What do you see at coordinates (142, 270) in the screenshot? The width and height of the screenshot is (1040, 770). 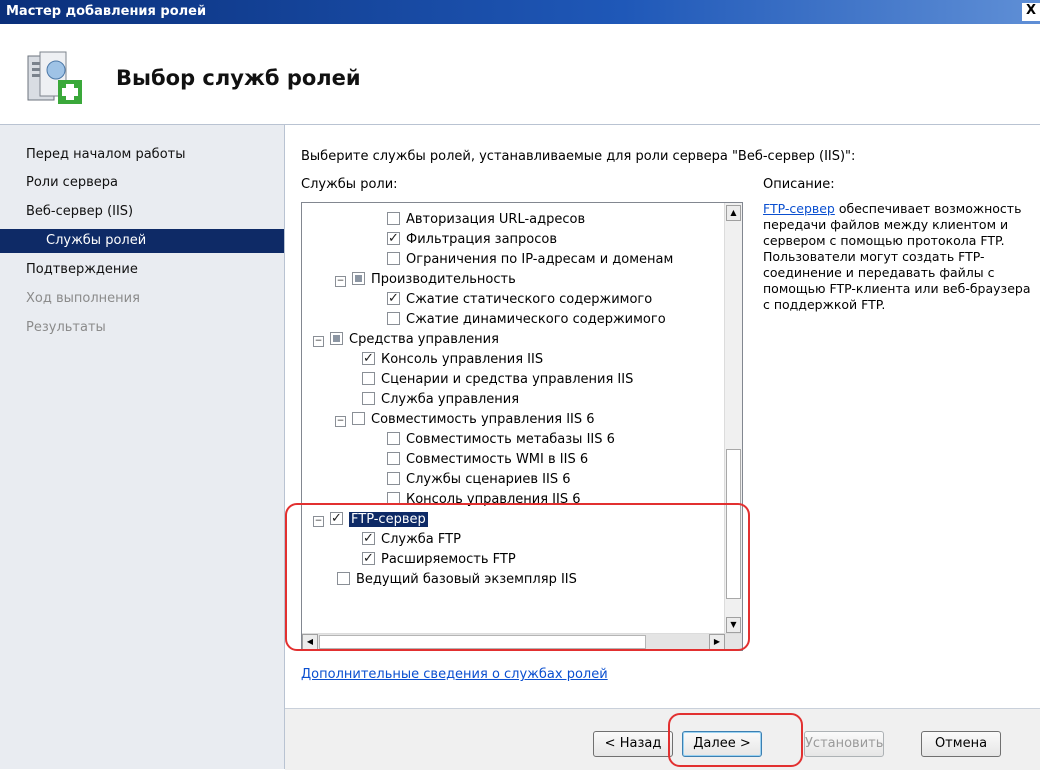 I see `nav-item-confirmation: Подтверждение` at bounding box center [142, 270].